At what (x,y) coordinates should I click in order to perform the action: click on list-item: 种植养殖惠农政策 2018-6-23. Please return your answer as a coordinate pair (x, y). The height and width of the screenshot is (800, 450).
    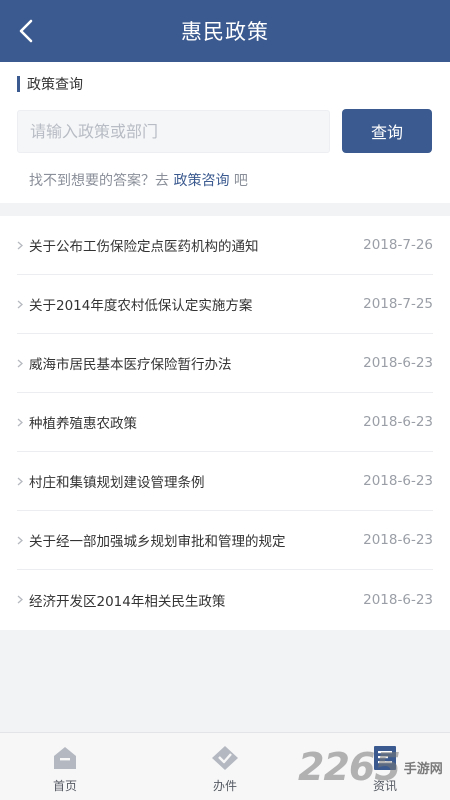
    Looking at the image, I should click on (225, 422).